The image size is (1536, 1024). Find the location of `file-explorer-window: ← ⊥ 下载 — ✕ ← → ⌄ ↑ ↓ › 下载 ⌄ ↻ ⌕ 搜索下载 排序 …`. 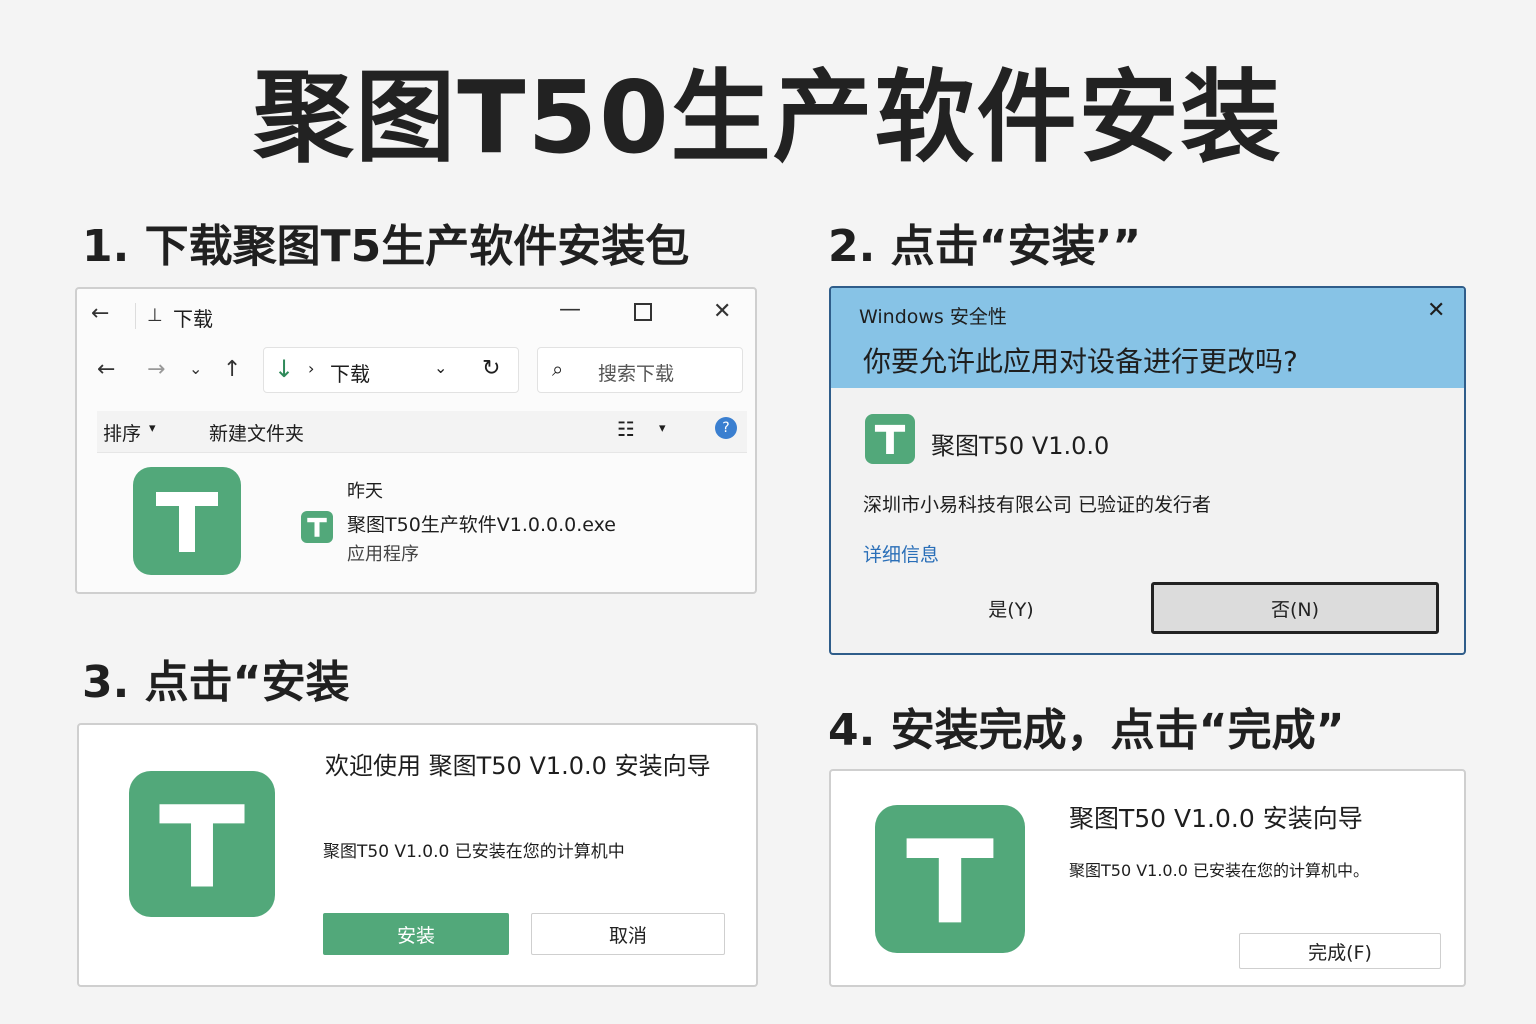

file-explorer-window: ← ⊥ 下载 — ✕ ← → ⌄ ↑ ↓ › 下载 ⌄ ↻ ⌕ 搜索下载 排序 … is located at coordinates (416, 440).